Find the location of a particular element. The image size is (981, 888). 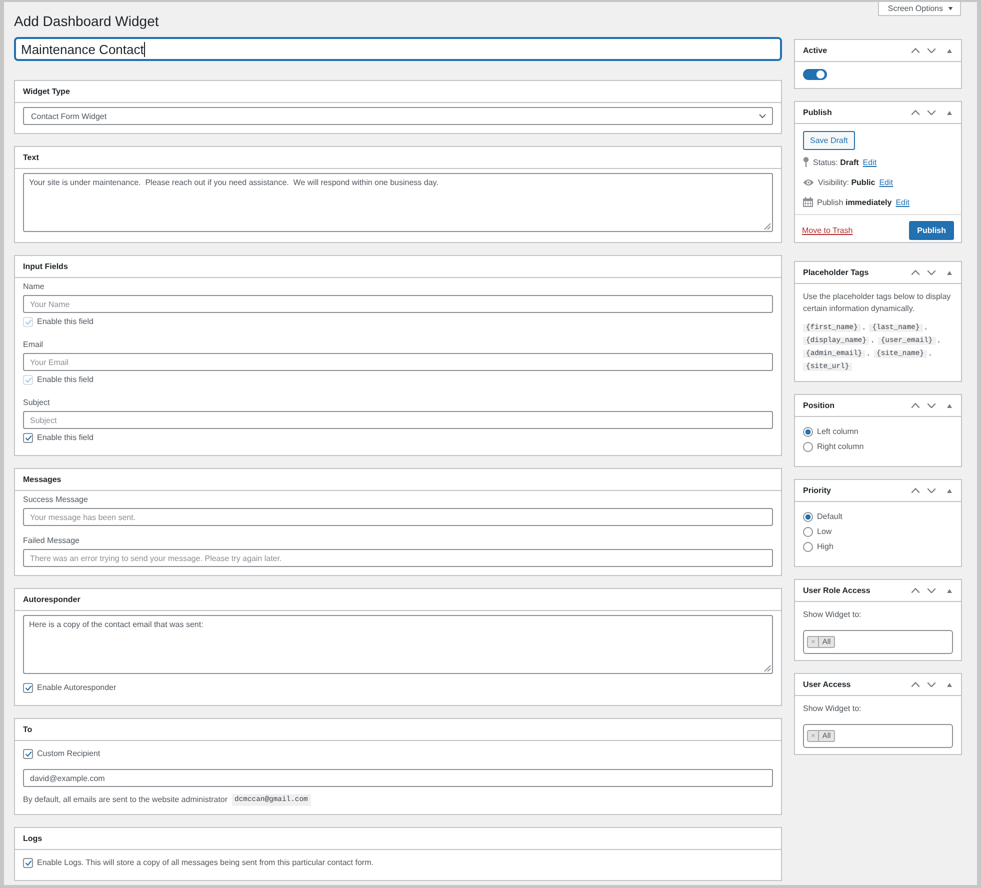

input-field: Your Name is located at coordinates (398, 304).